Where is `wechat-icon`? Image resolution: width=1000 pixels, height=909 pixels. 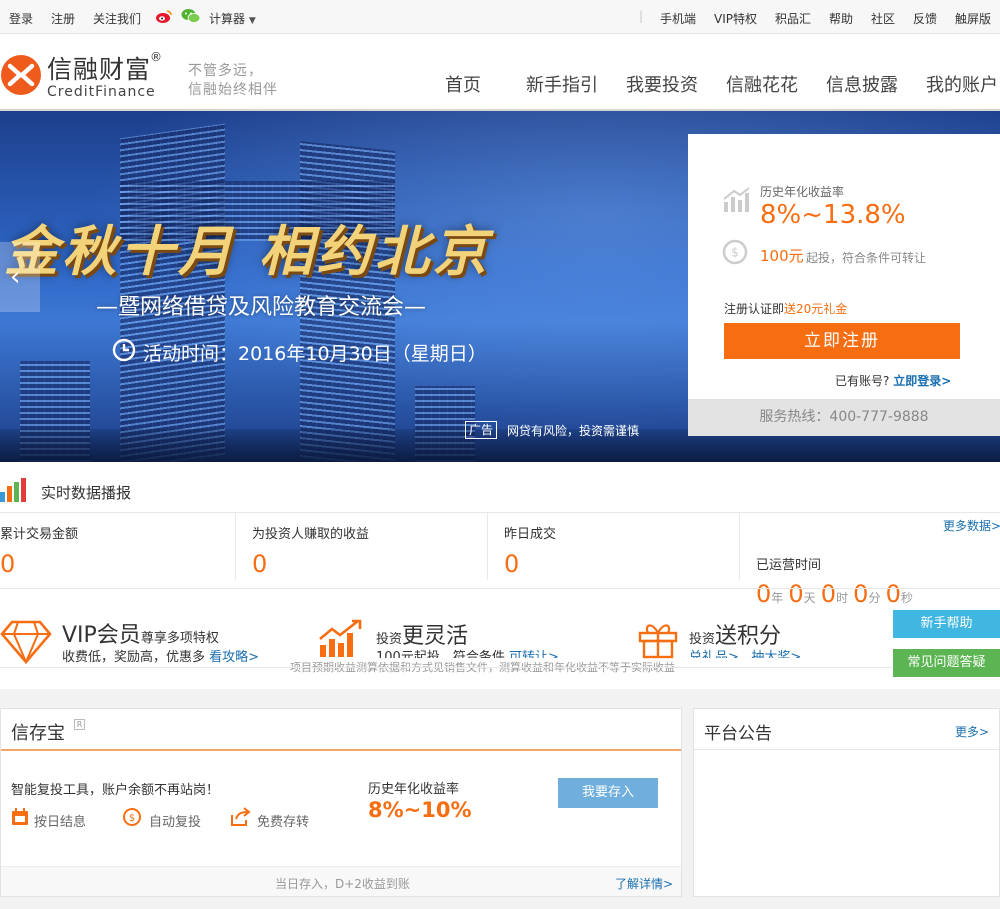
wechat-icon is located at coordinates (191, 17).